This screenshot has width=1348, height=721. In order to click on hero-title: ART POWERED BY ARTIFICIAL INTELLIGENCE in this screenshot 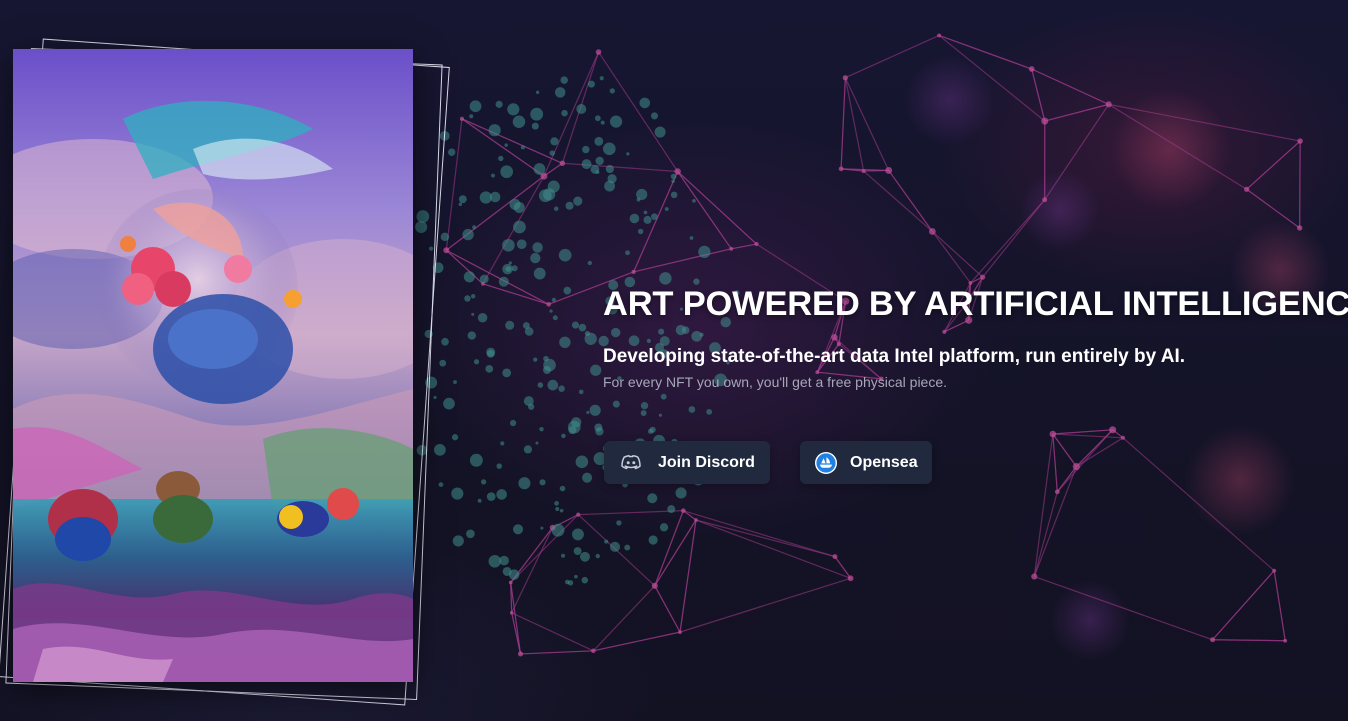, I will do `click(975, 304)`.